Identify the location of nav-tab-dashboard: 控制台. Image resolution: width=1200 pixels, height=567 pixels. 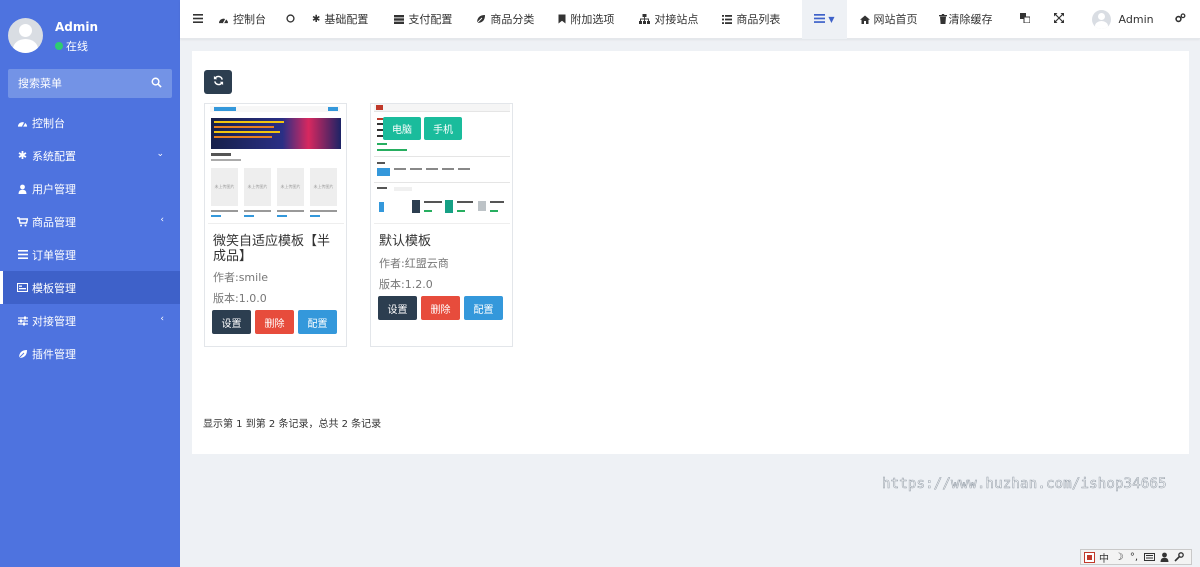
(245, 19).